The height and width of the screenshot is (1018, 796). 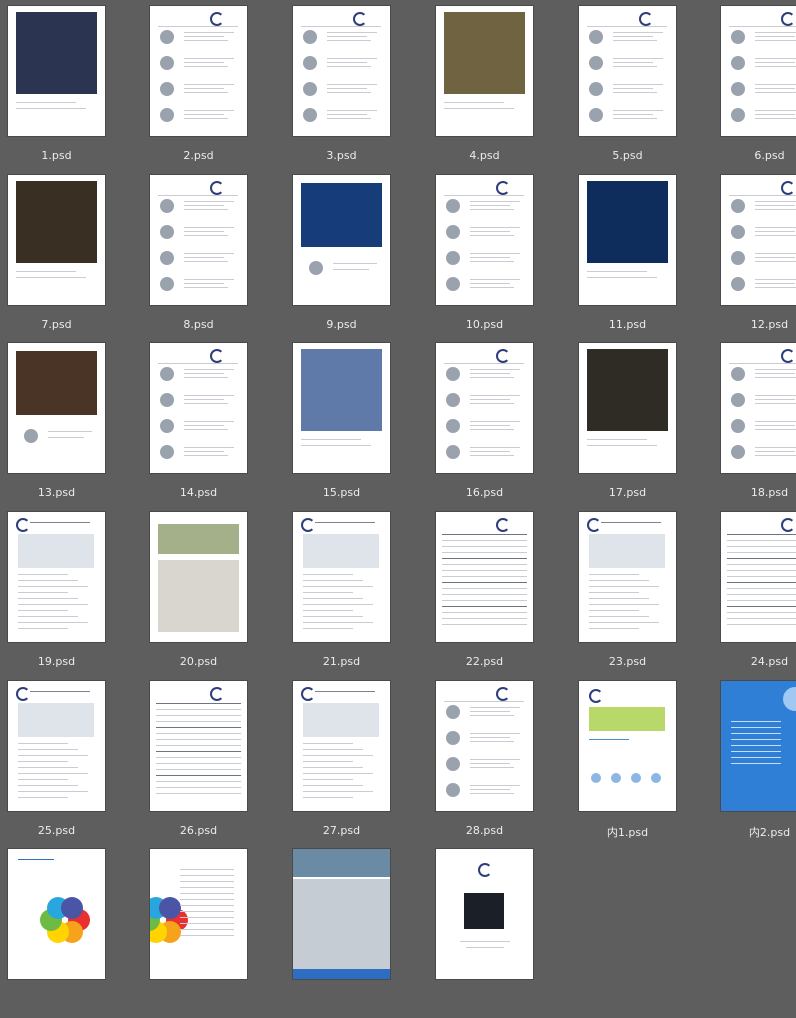 I want to click on file-item: 8.psd, so click(x=221, y=259).